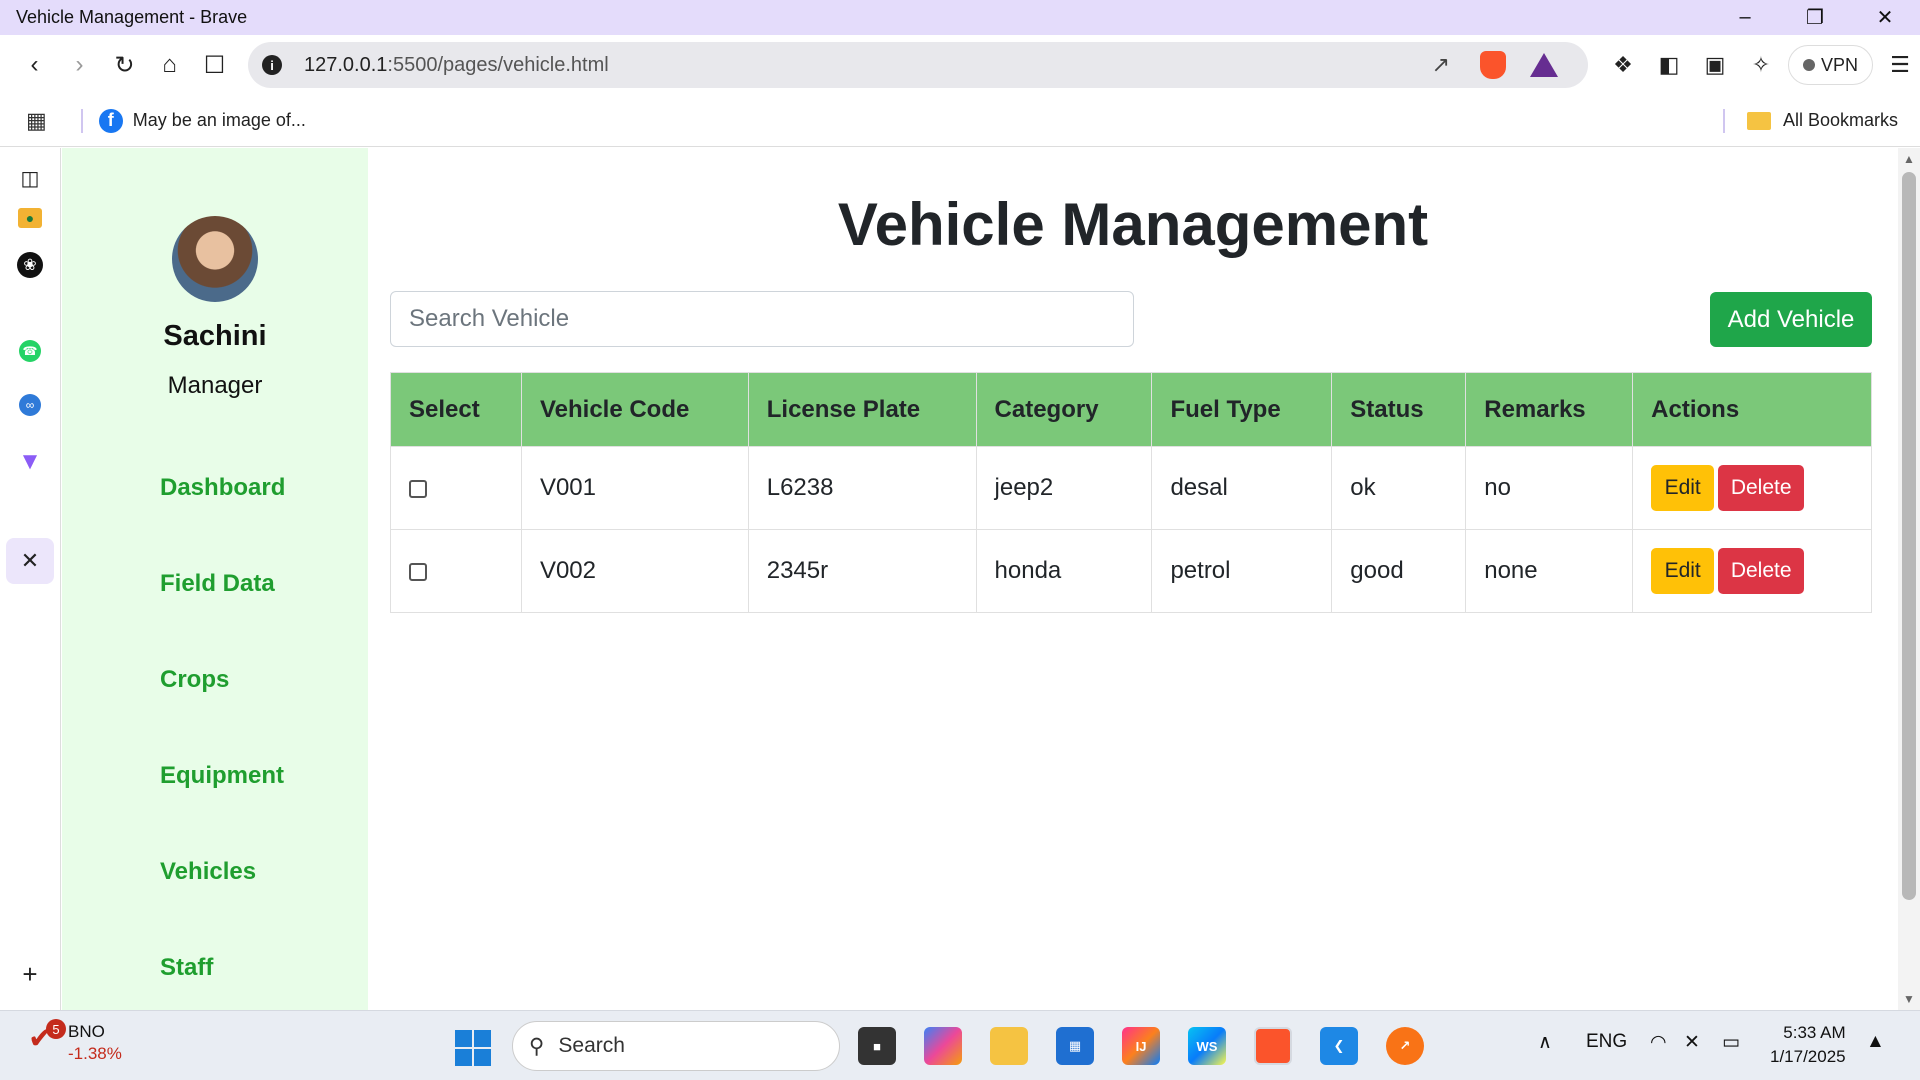 This screenshot has width=1920, height=1080. Describe the element at coordinates (1544, 65) in the screenshot. I see `brave-rewards-icon` at that location.